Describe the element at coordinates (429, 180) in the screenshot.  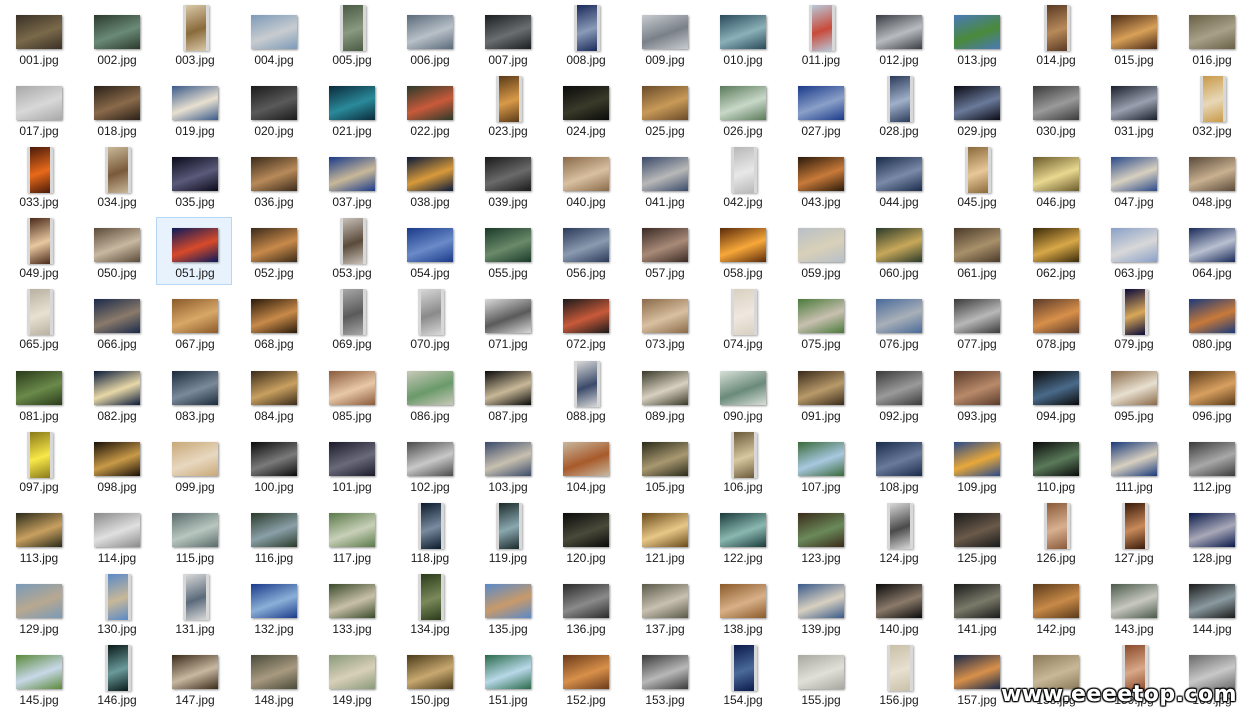
I see `file-item: 038.jpg` at that location.